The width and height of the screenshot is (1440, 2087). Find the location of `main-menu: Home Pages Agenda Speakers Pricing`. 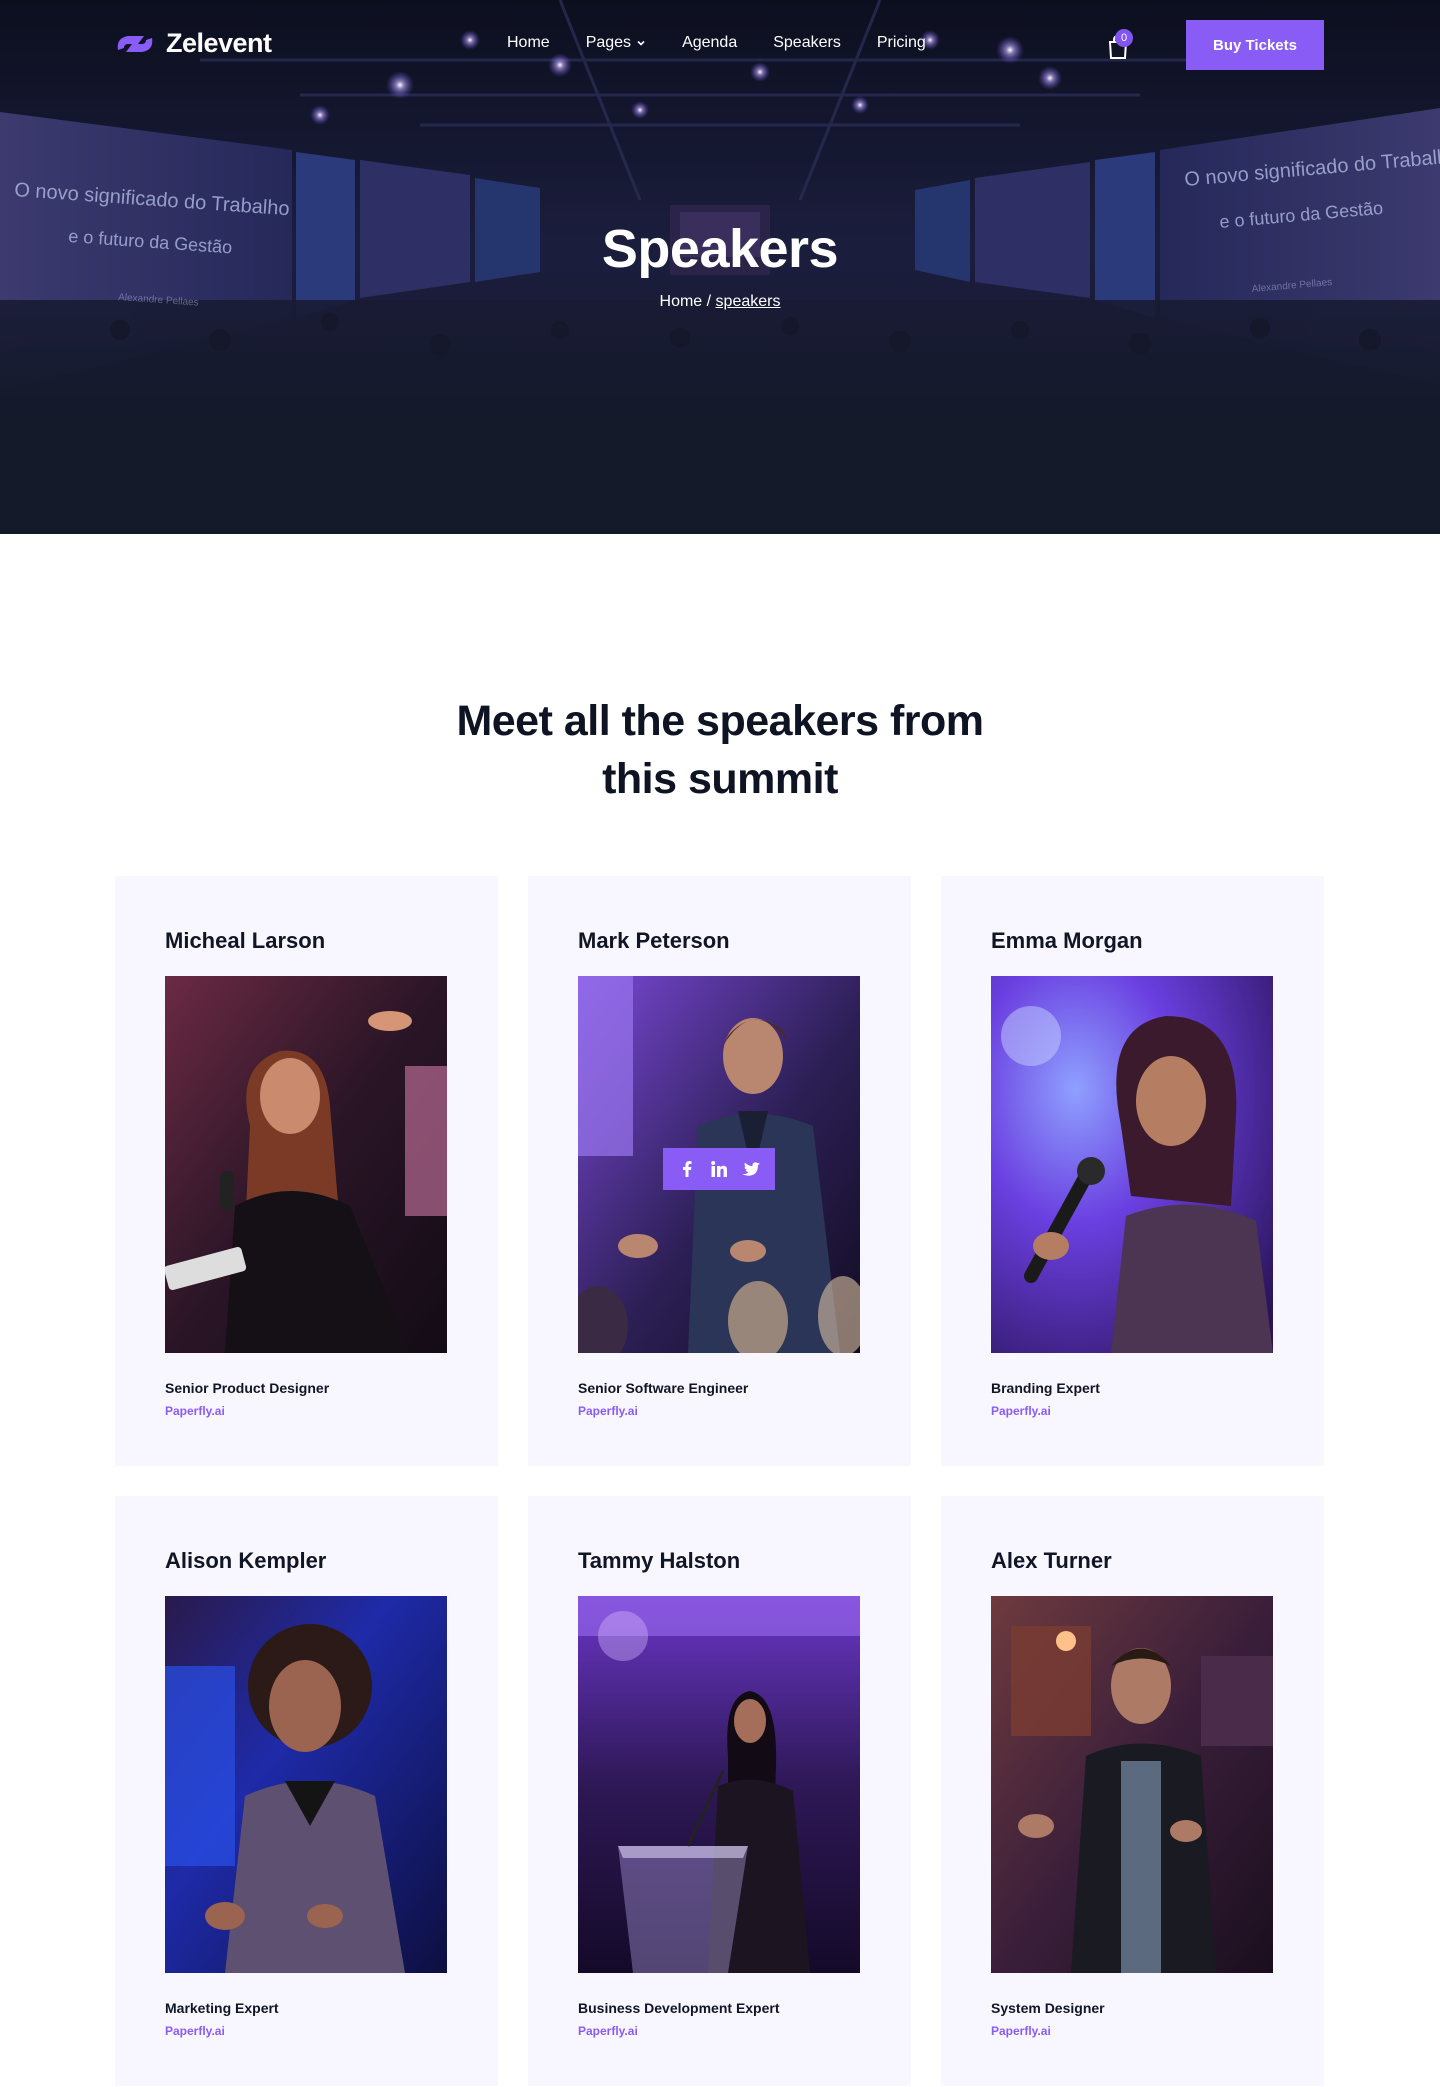

main-menu: Home Pages Agenda Speakers Pricing is located at coordinates (734, 43).